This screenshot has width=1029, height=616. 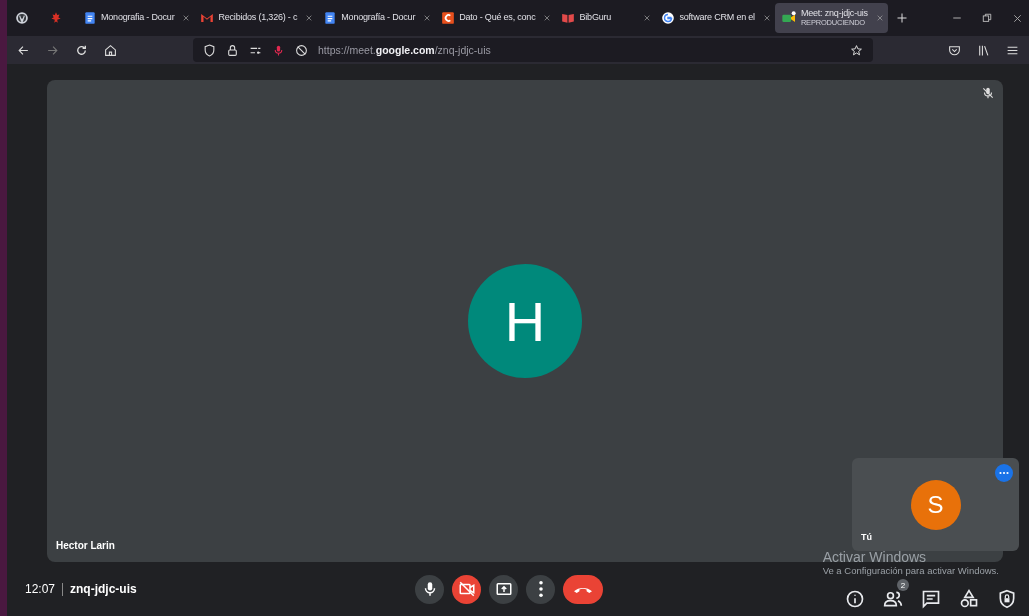 I want to click on reload-icon, so click(x=81, y=50).